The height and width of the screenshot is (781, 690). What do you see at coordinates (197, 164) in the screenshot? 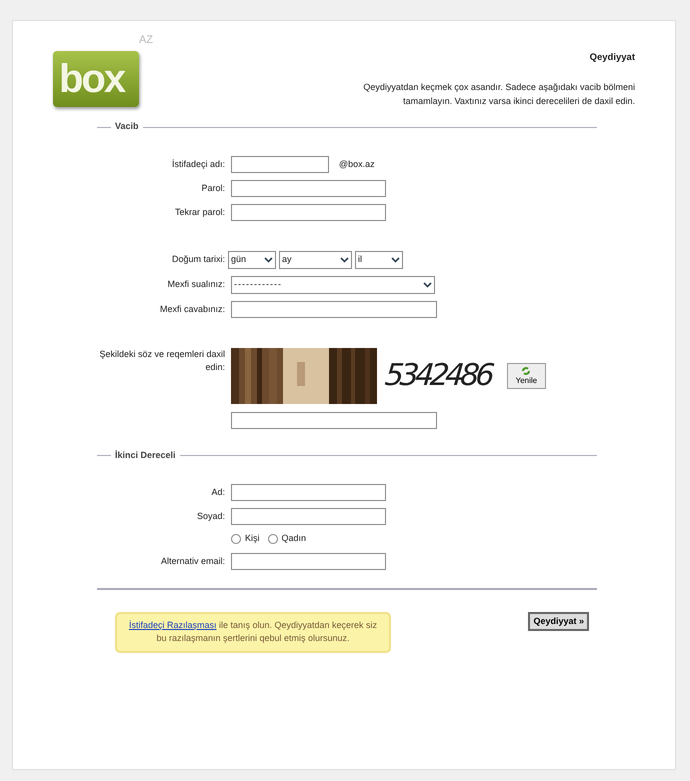
I see `field-label: İstifadeçi adı:` at bounding box center [197, 164].